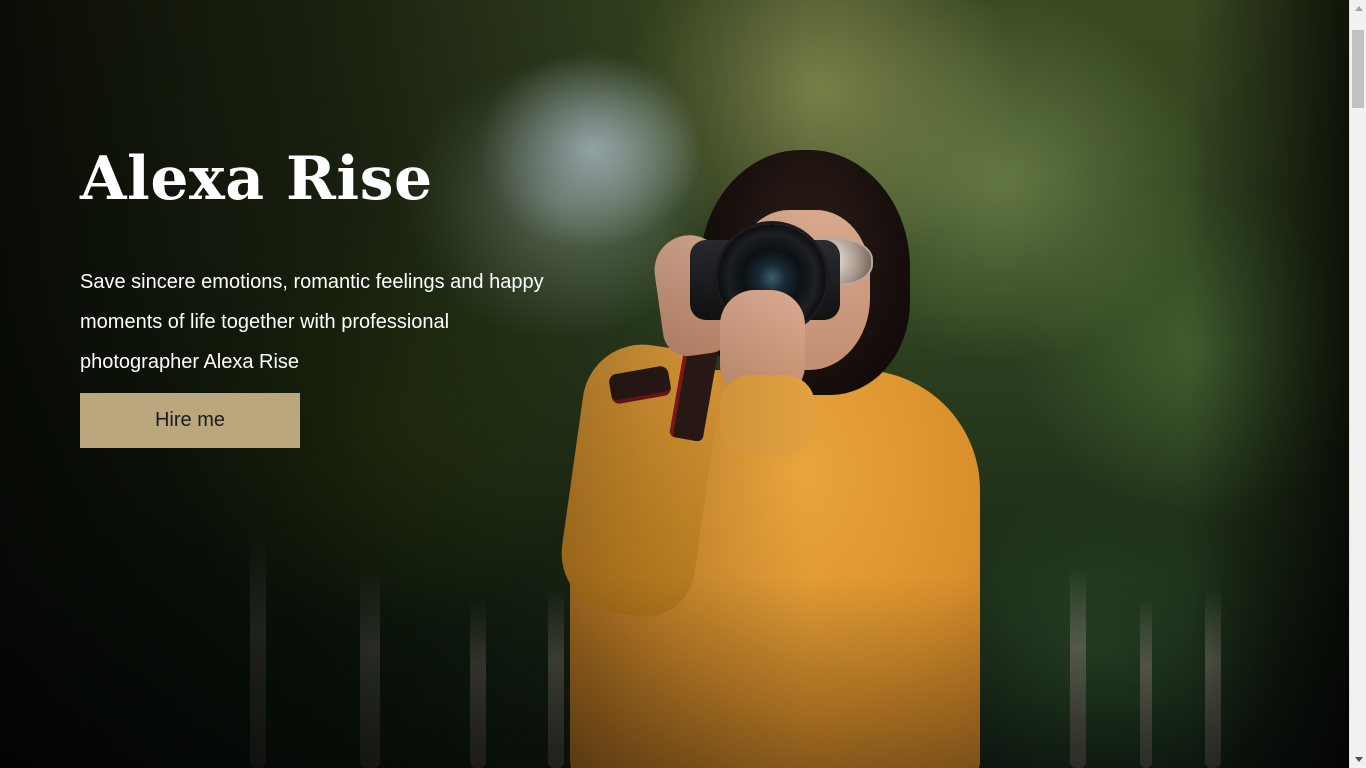 The height and width of the screenshot is (768, 1366). Describe the element at coordinates (1358, 69) in the screenshot. I see `scrollbar-thumb` at that location.